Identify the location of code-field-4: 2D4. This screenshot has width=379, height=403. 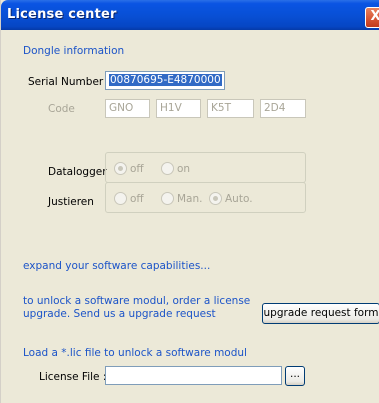
(283, 108).